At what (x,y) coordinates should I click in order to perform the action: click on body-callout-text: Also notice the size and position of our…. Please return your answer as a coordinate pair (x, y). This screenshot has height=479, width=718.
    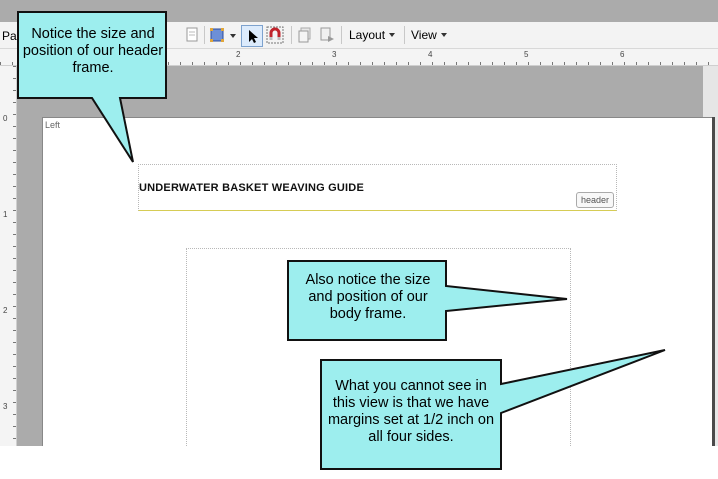
    Looking at the image, I should click on (368, 297).